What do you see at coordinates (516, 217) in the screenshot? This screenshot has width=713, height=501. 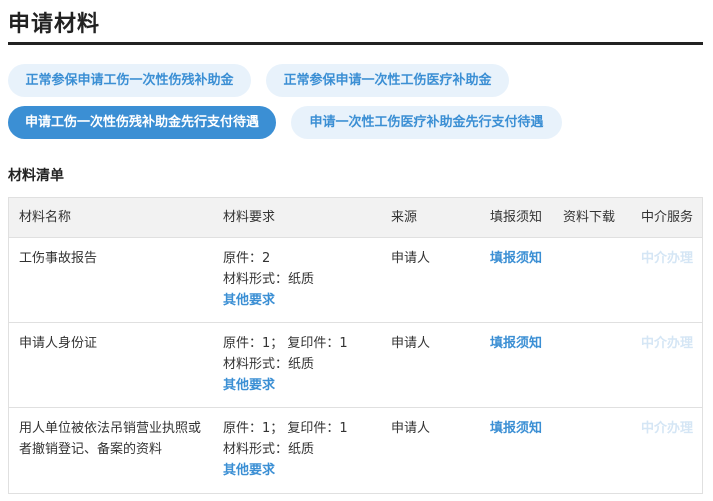 I see `header-fill-notice: 填报须知` at bounding box center [516, 217].